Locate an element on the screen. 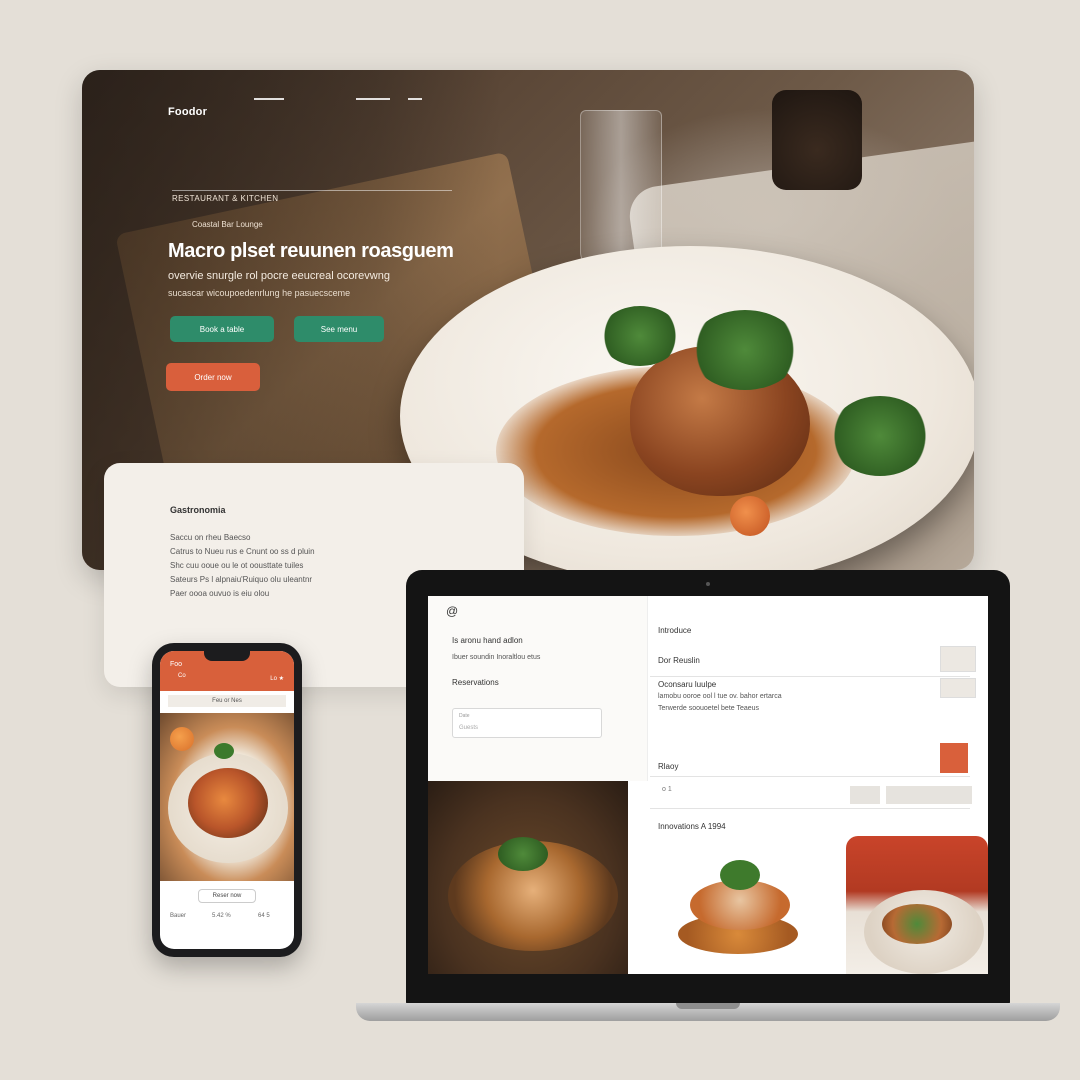  laptop-right-section: Innovations A 1994 is located at coordinates (692, 826).